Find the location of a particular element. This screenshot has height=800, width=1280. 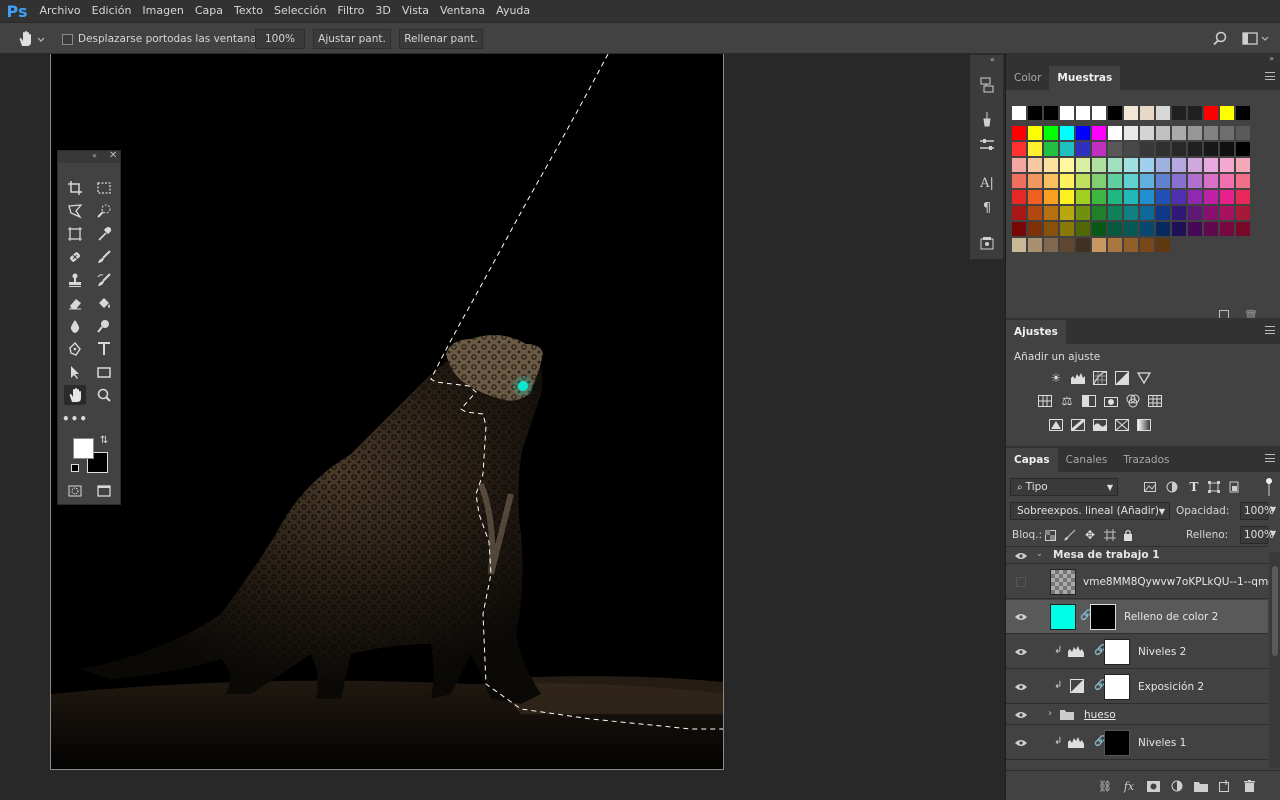

add-mask-icon is located at coordinates (1153, 786).